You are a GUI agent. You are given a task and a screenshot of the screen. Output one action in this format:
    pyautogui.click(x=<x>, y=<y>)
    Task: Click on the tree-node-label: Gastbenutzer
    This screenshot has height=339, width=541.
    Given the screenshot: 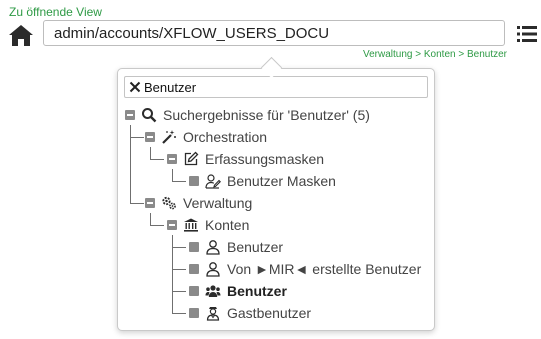 What is the action you would take?
    pyautogui.click(x=269, y=313)
    